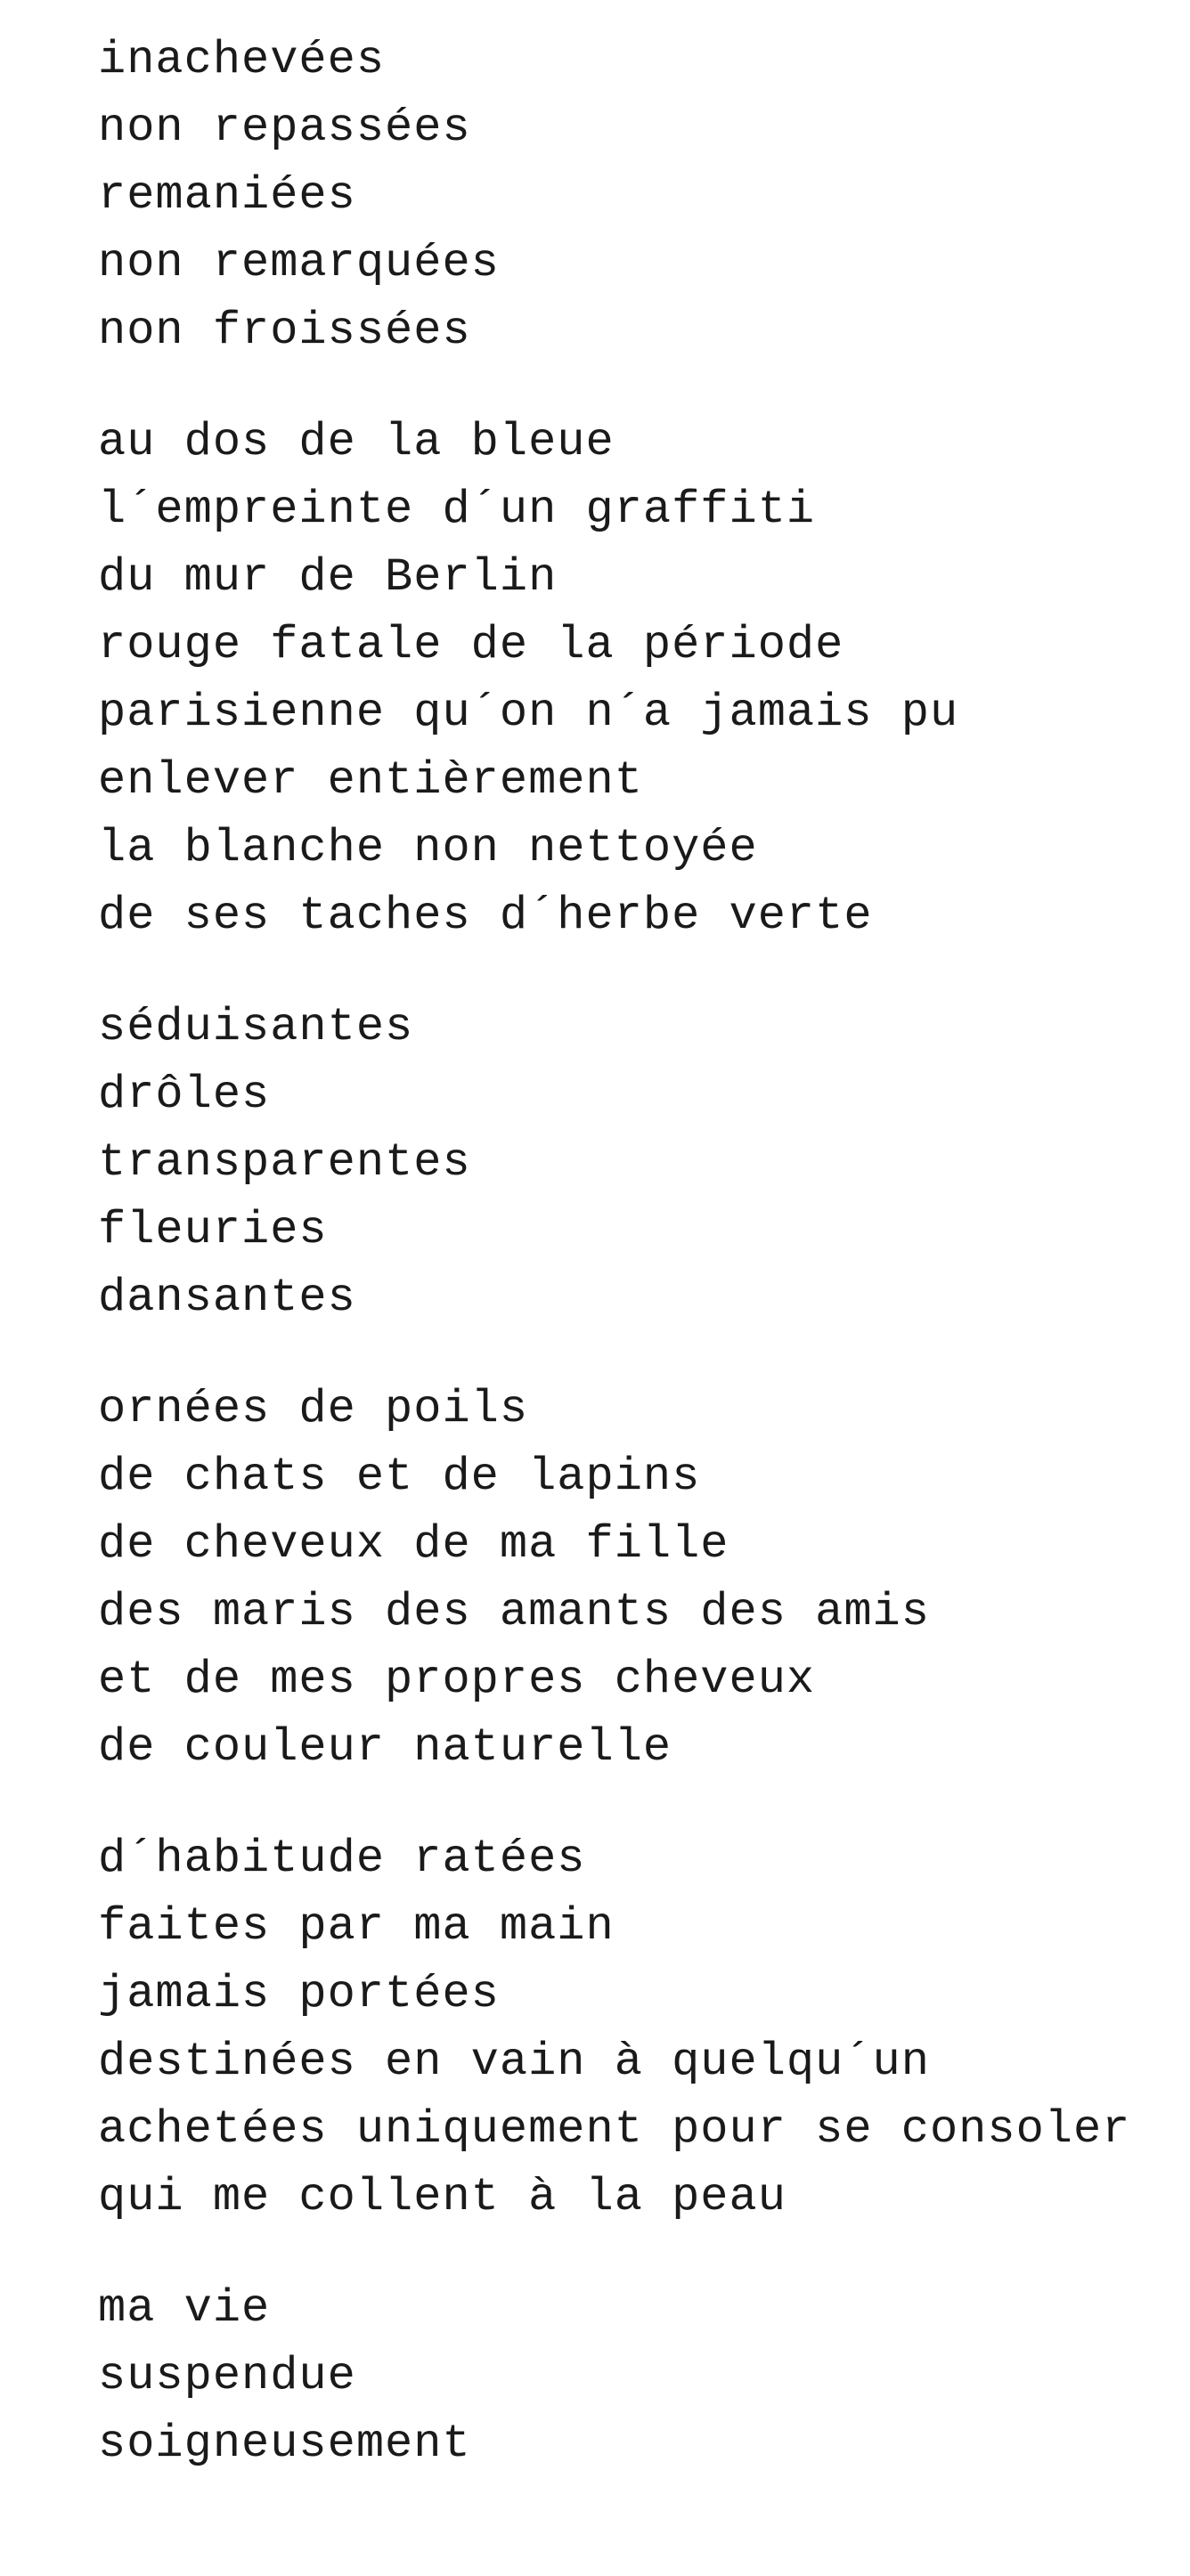 The height and width of the screenshot is (2576, 1190). What do you see at coordinates (299, 263) in the screenshot?
I see `poem-line: non remarquées` at bounding box center [299, 263].